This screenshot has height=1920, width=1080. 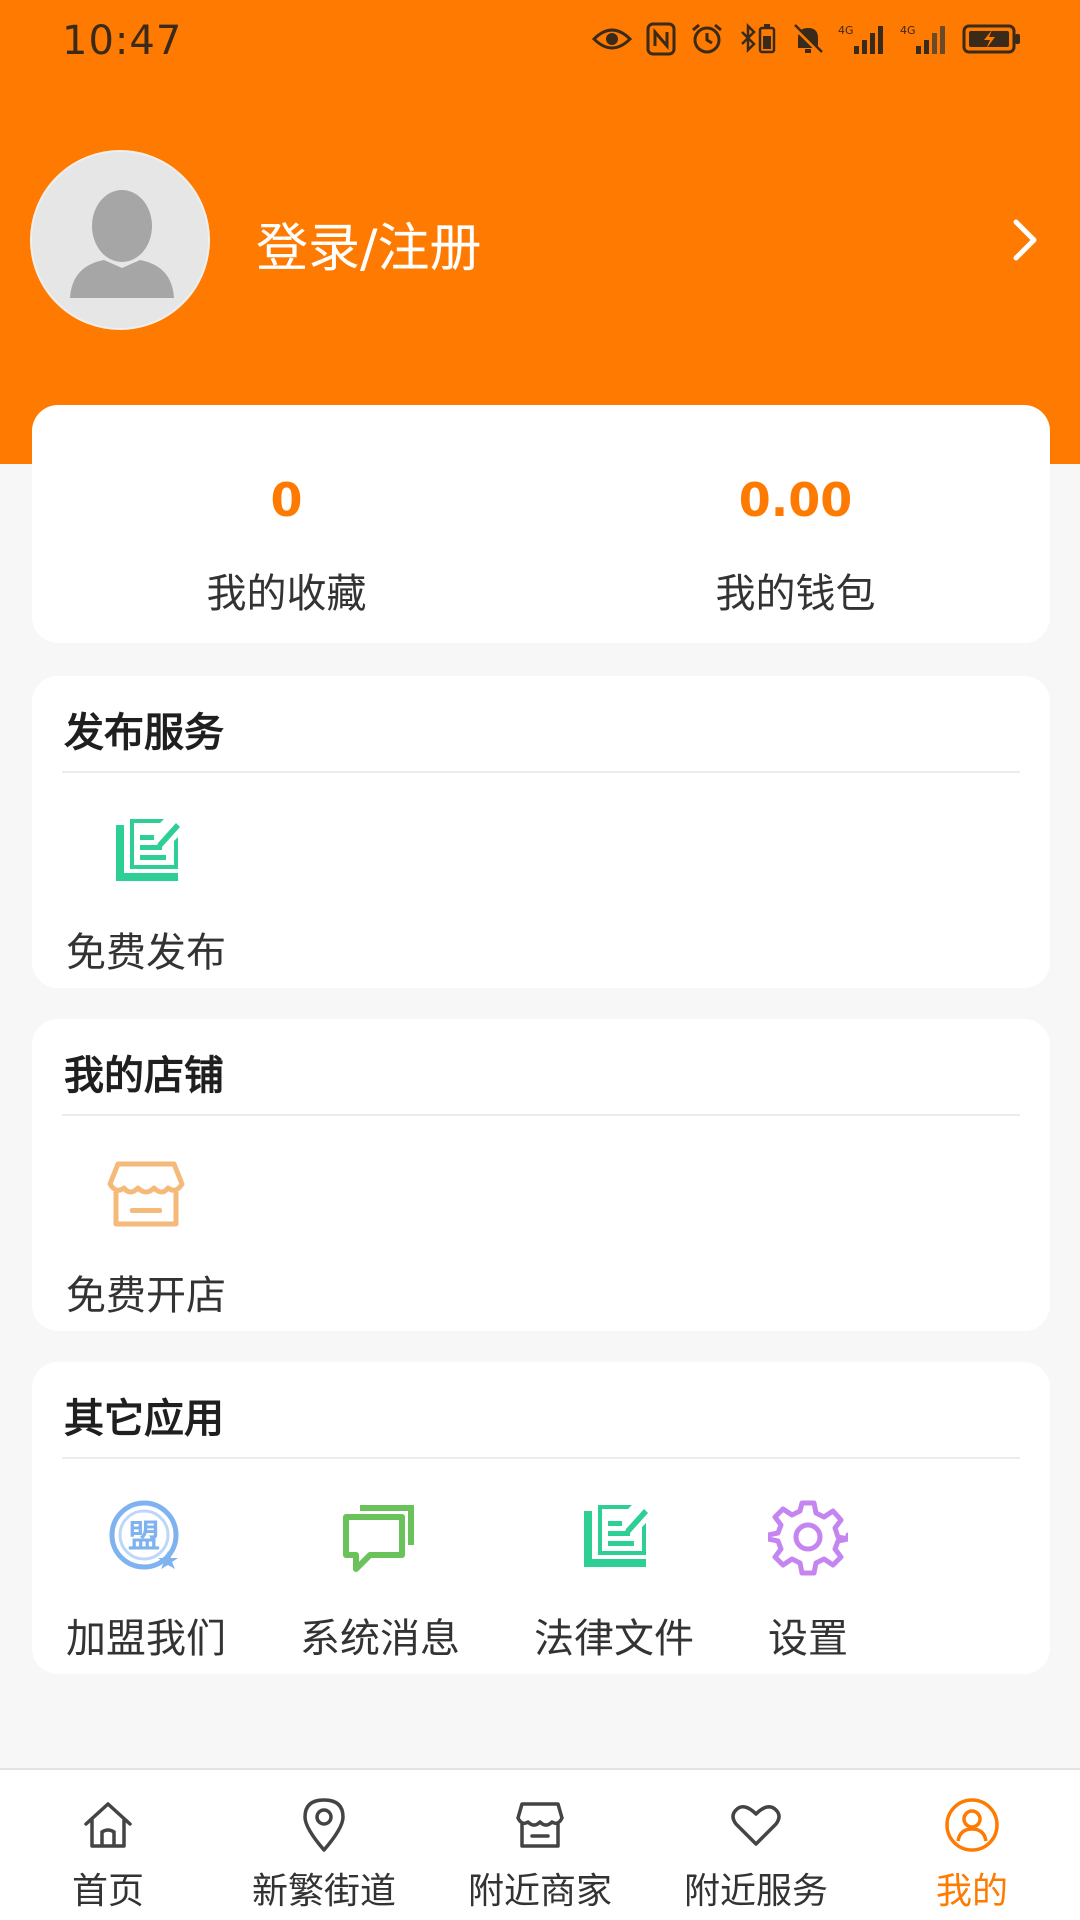 What do you see at coordinates (324, 1825) in the screenshot?
I see `location-pin-icon` at bounding box center [324, 1825].